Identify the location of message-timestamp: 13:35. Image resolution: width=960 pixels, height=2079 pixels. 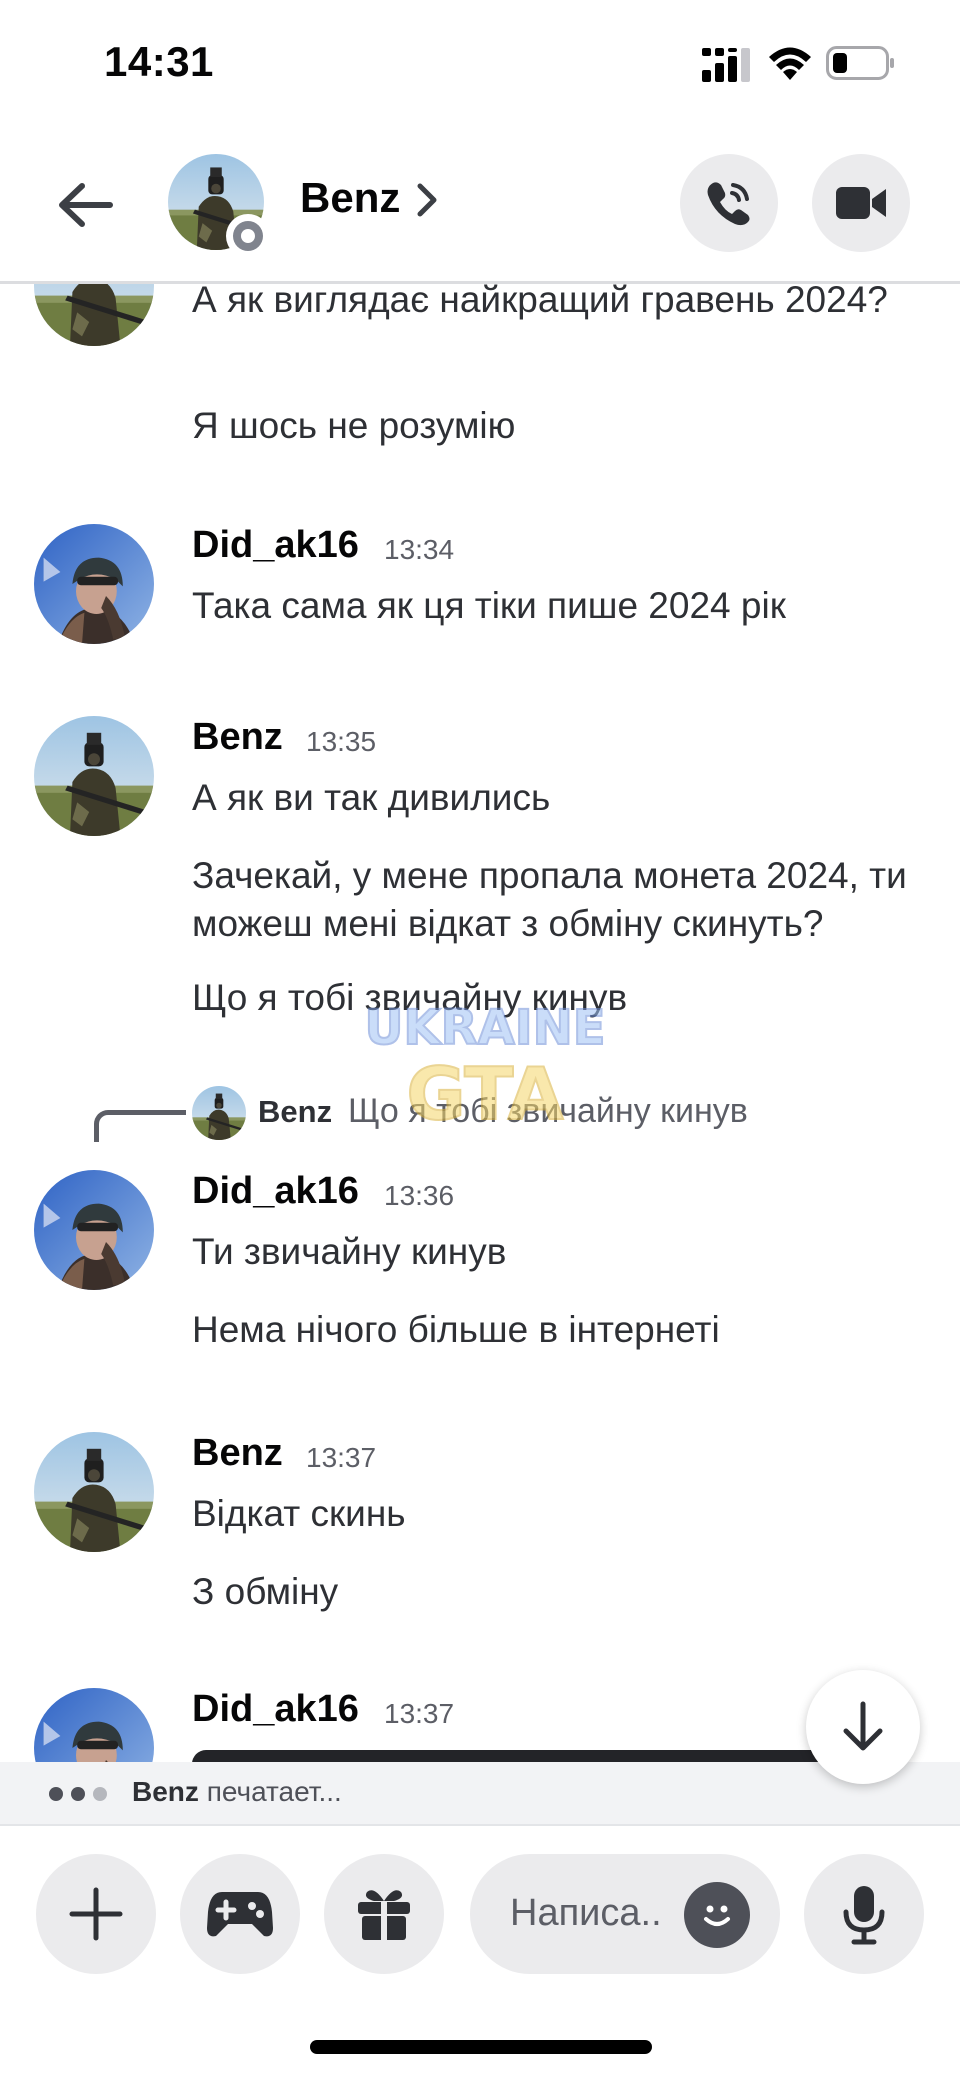
(341, 741).